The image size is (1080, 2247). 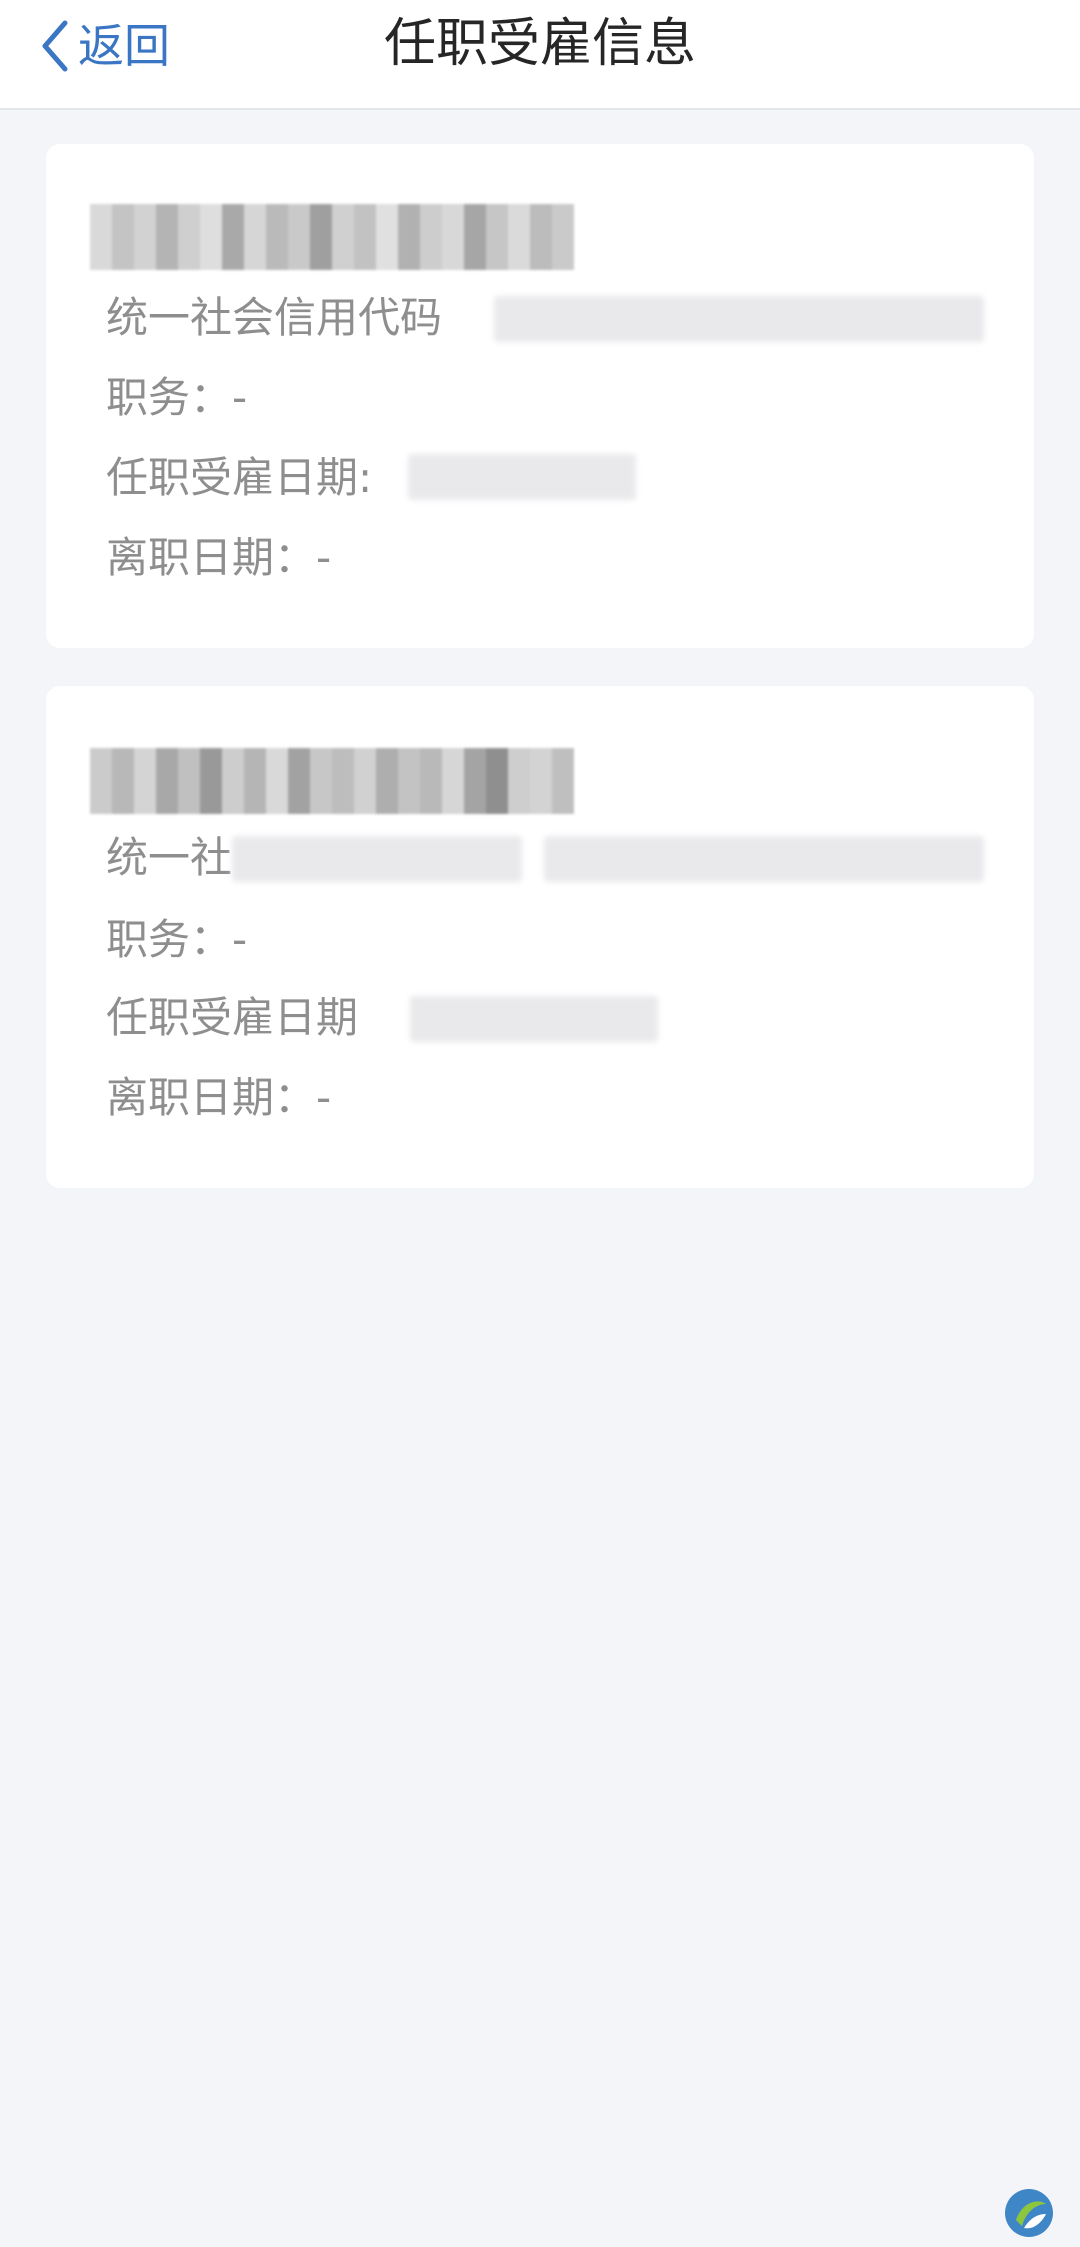 I want to click on page-title: 任职受雇信息, so click(x=539, y=44).